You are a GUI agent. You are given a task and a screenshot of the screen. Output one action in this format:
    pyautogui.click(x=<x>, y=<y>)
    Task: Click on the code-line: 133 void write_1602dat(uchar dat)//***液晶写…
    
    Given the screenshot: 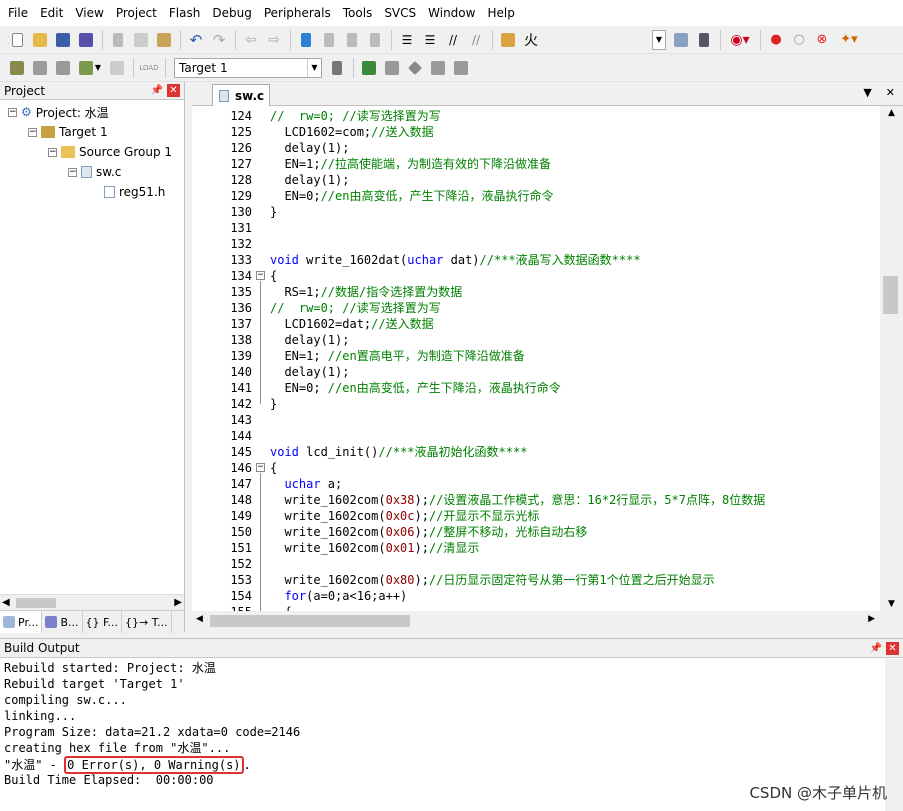 What is the action you would take?
    pyautogui.click(x=537, y=260)
    